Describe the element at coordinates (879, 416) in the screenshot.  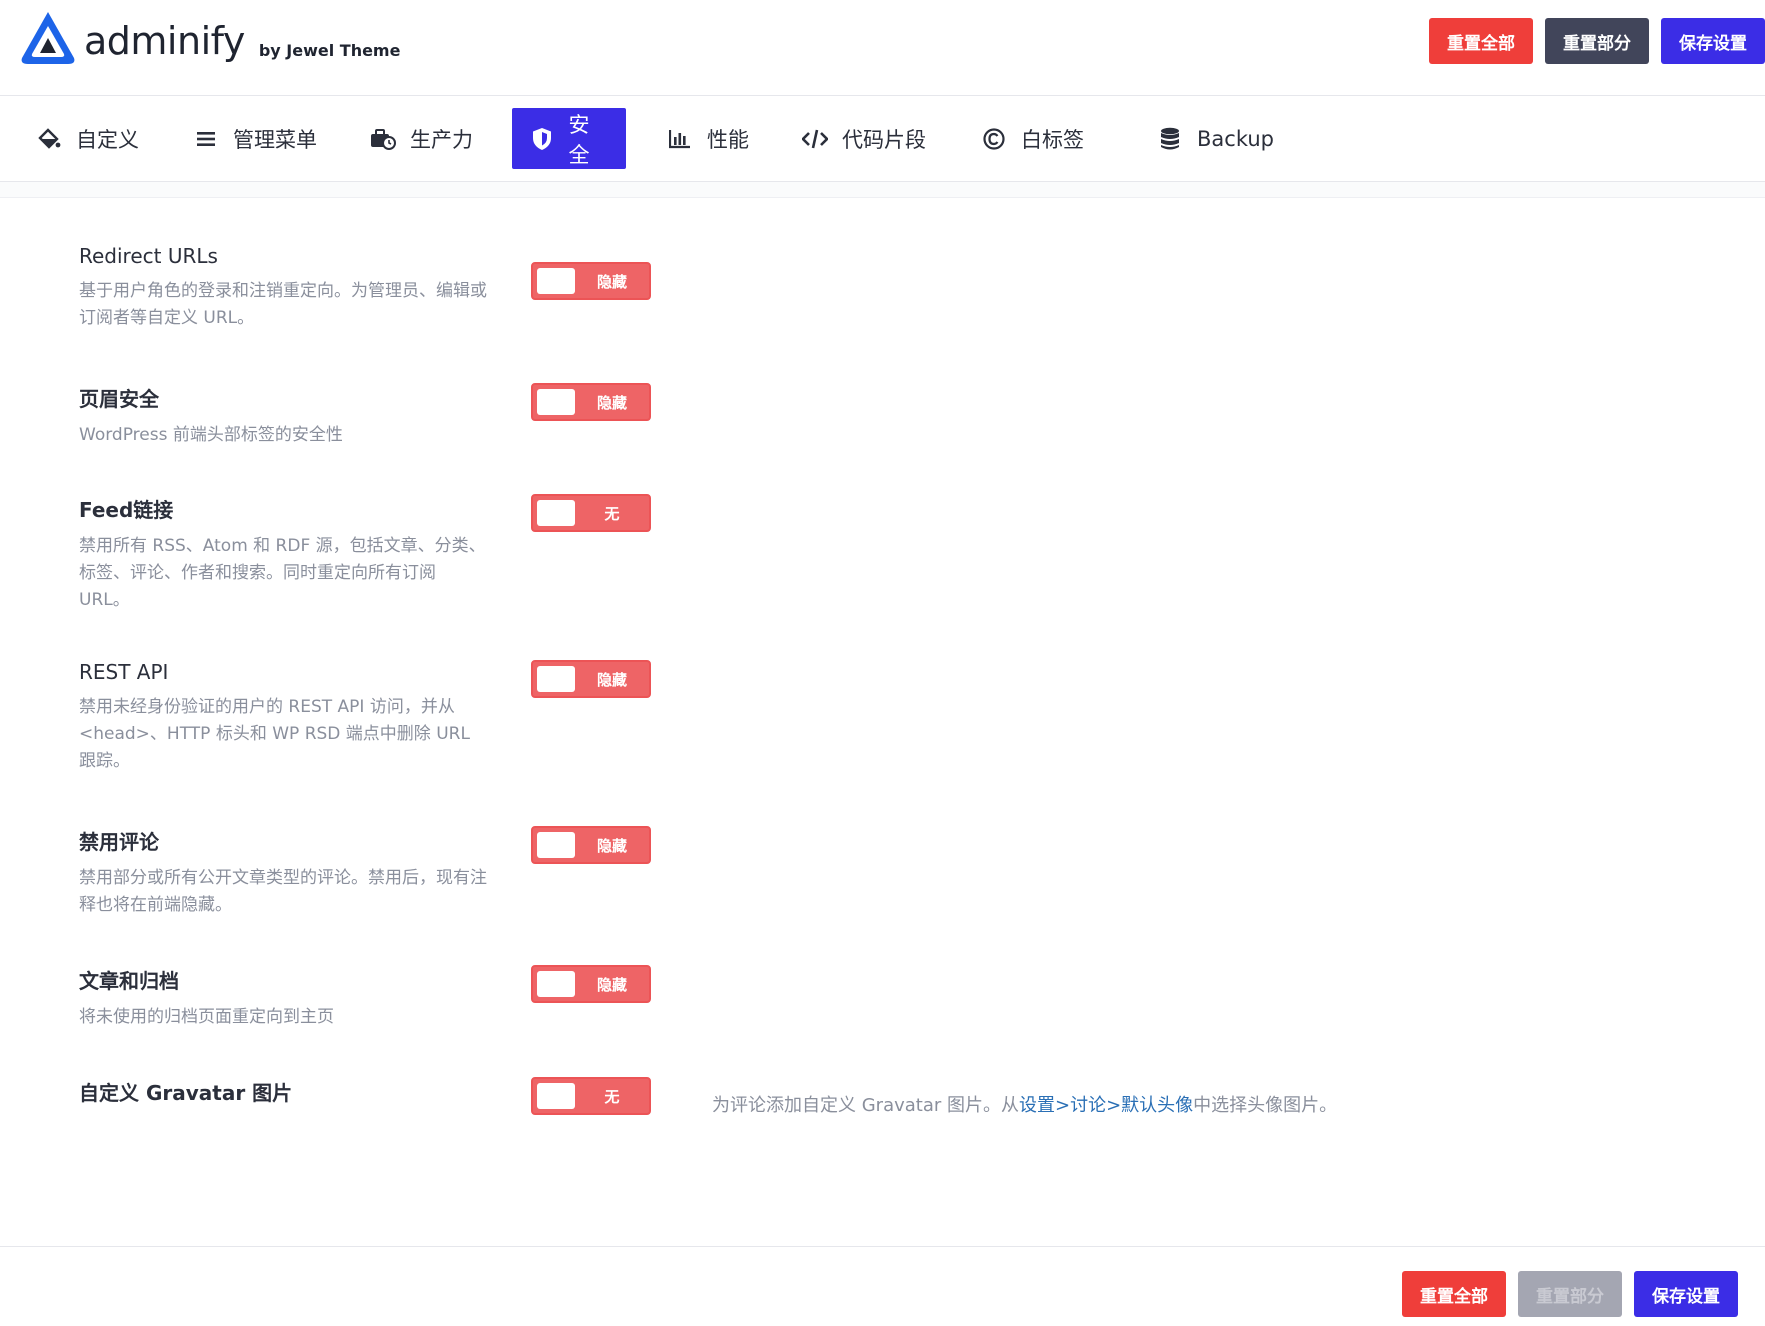
I see `setting-header-security: 页眉安全 WordPress 前端头部标签的安全性 隐藏` at that location.